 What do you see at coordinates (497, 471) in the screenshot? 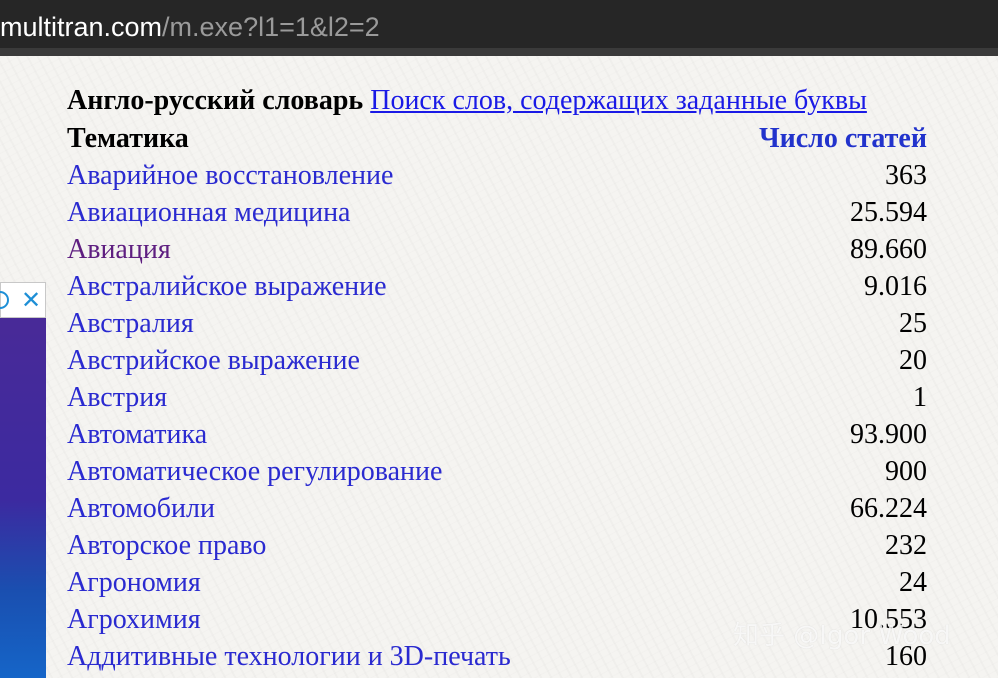
I see `table-row: Автоматическое регулирование 900` at bounding box center [497, 471].